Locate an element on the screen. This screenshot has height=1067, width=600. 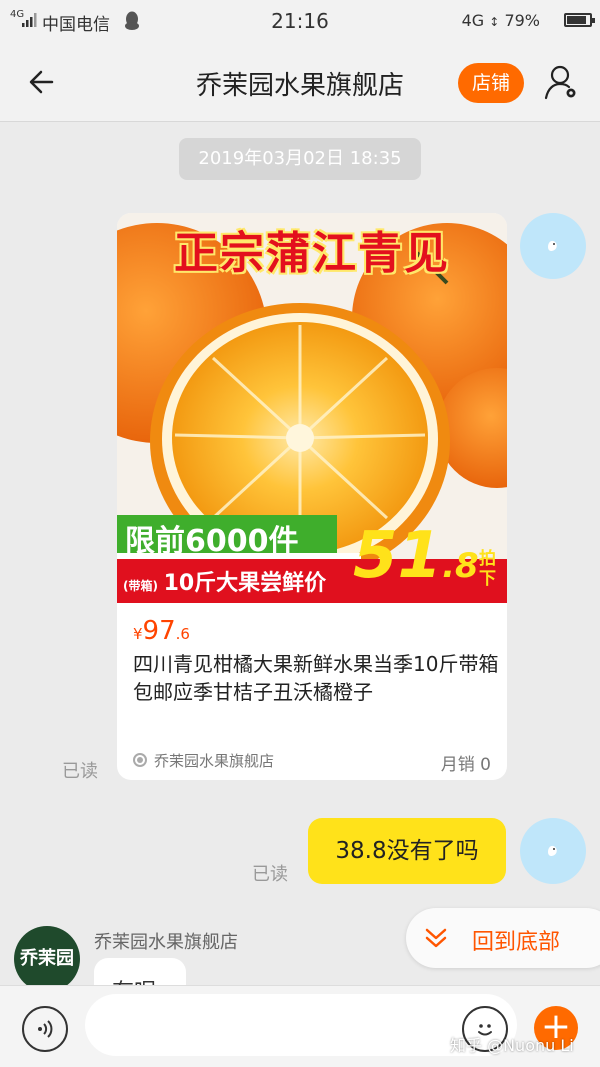
promo-price-main: 51 is located at coordinates (398, 556).